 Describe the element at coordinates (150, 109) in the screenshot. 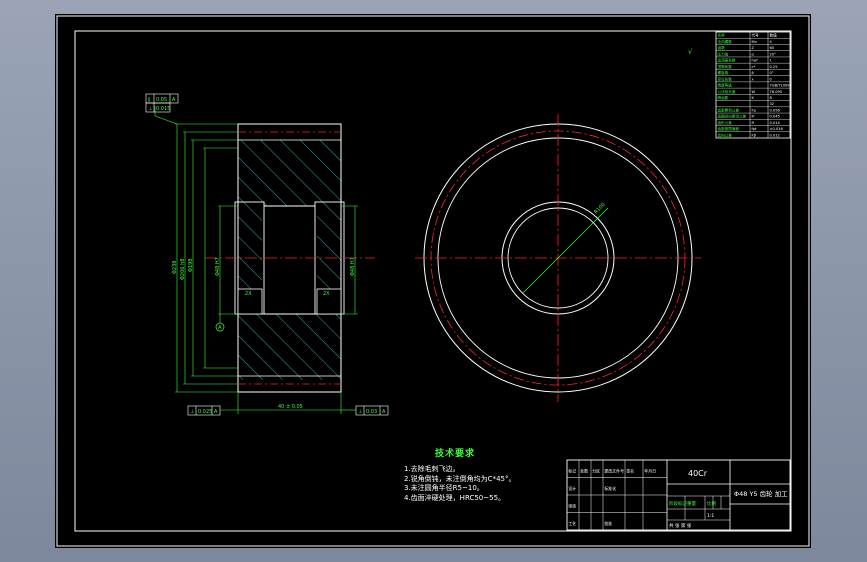

I see `gdt-top-2-symbol: ⊥` at that location.